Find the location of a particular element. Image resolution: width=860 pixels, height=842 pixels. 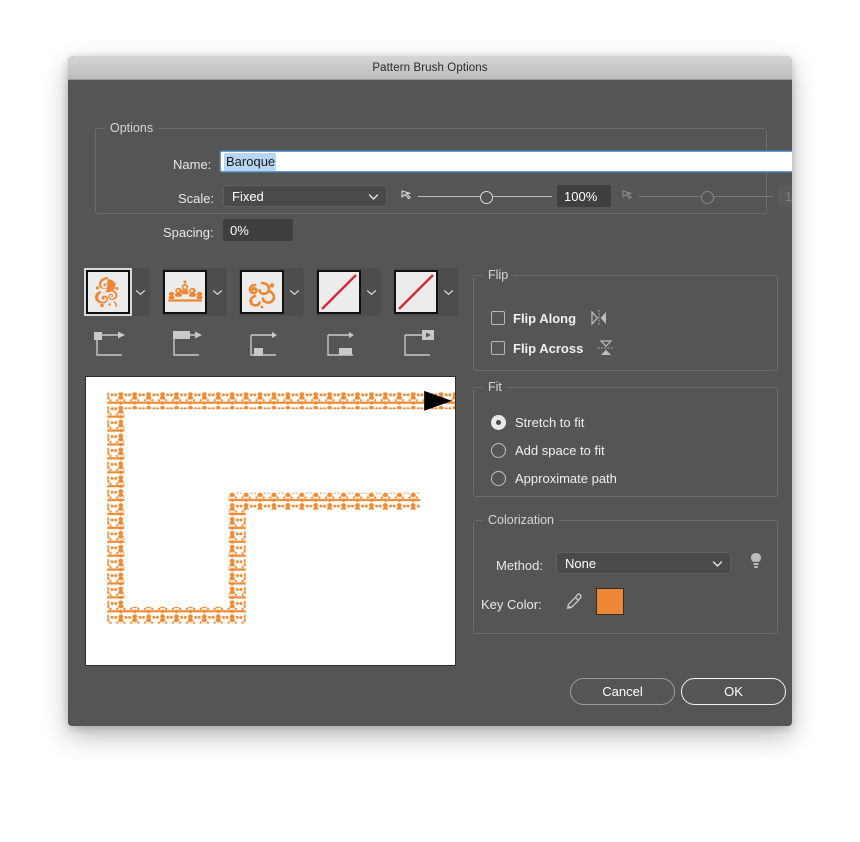

dialog-titlebar: Pattern Brush Options is located at coordinates (430, 68).